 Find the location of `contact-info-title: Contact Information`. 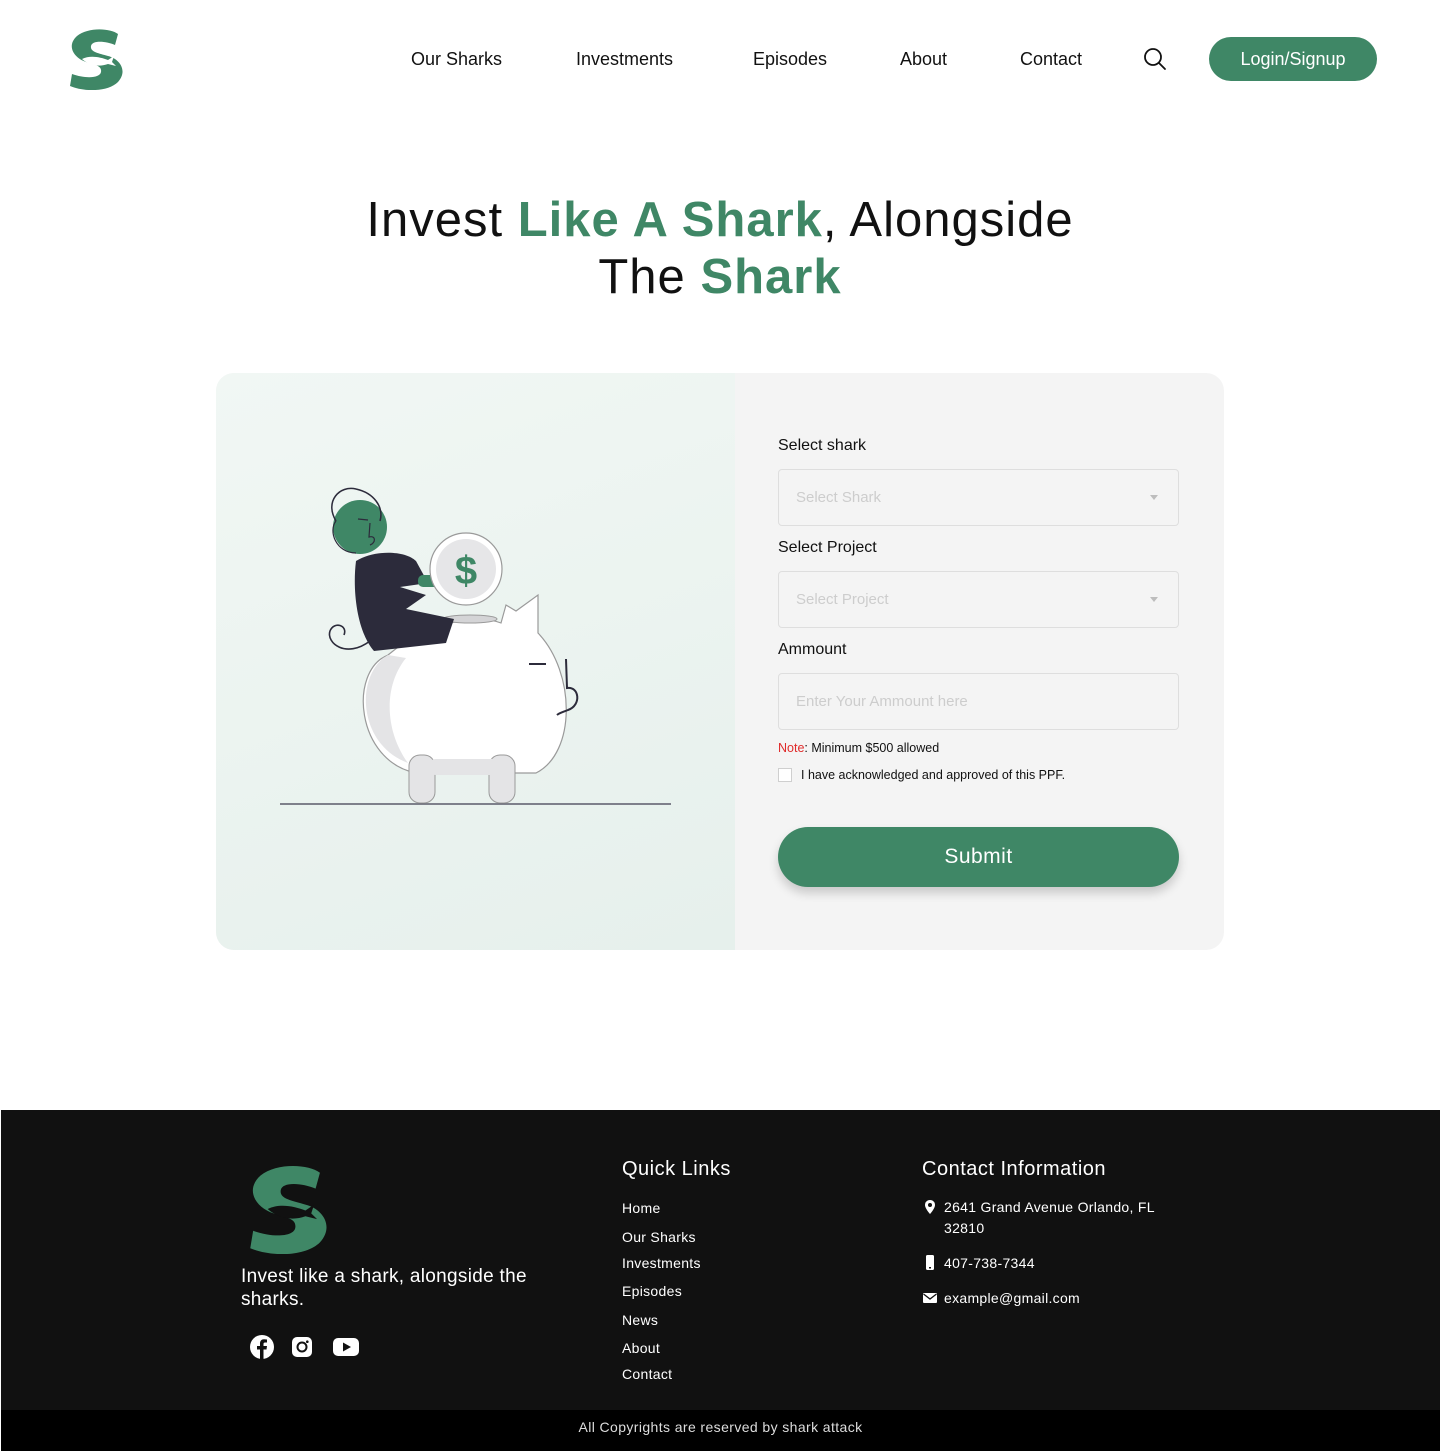

contact-info-title: Contact Information is located at coordinates (1014, 1169).